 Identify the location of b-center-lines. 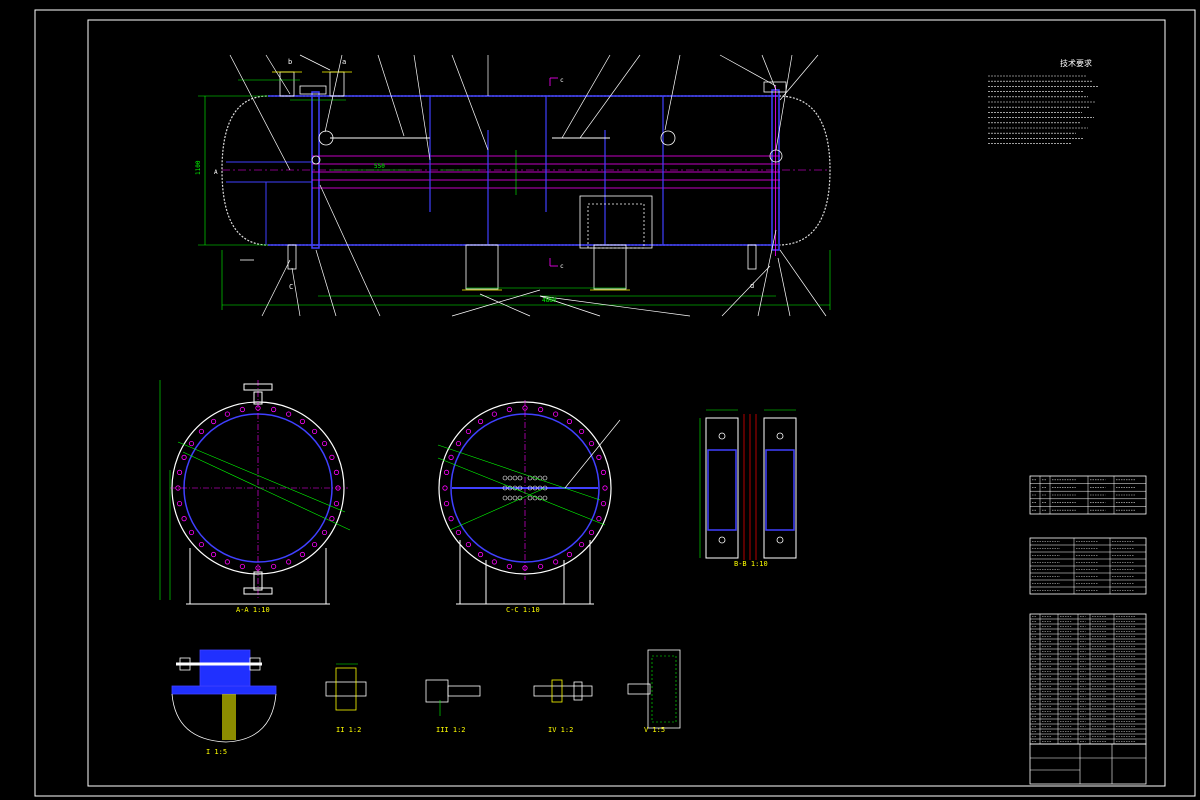
(750, 487).